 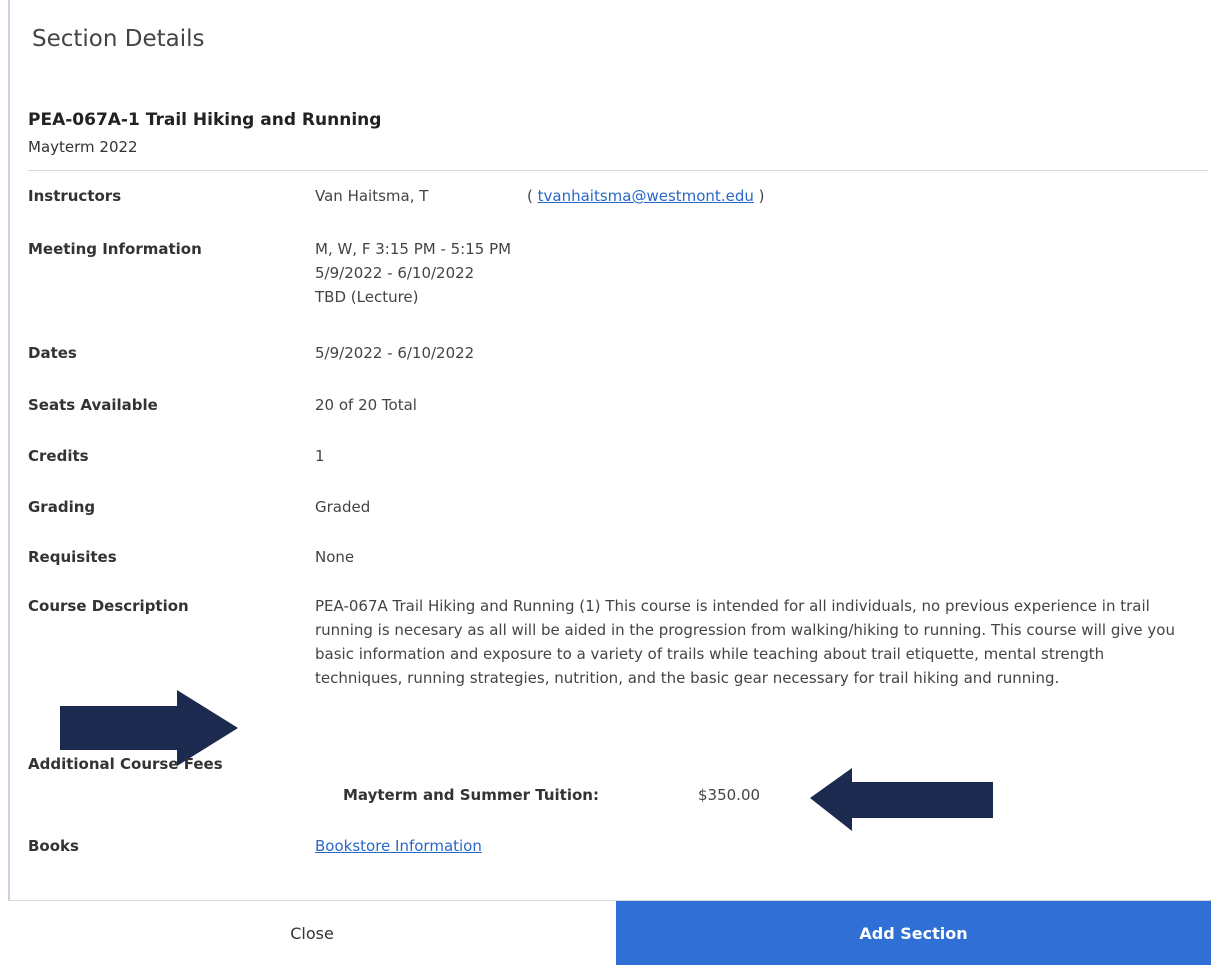 What do you see at coordinates (58, 456) in the screenshot?
I see `credits-label: Credits` at bounding box center [58, 456].